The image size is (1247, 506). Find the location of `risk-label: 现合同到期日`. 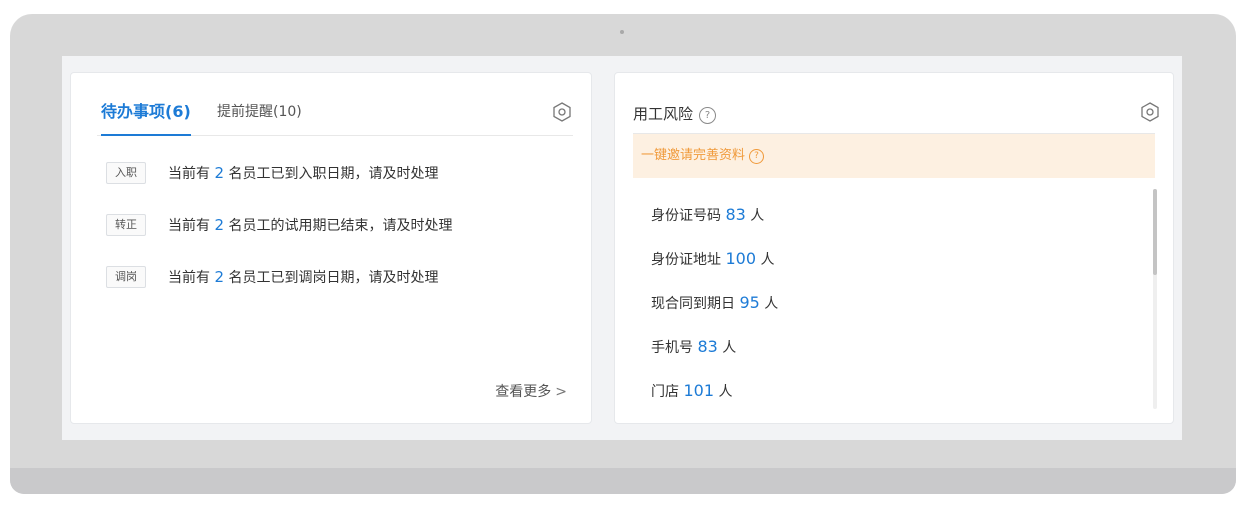

risk-label: 现合同到期日 is located at coordinates (695, 304).